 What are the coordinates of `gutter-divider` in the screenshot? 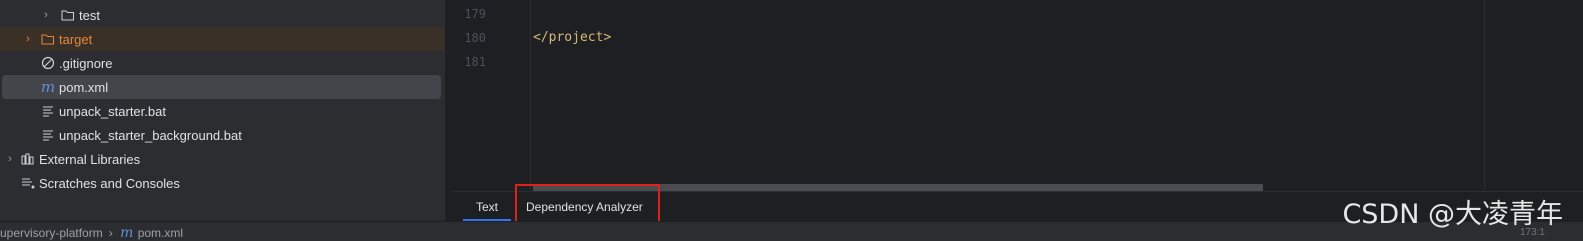 It's located at (530, 95).